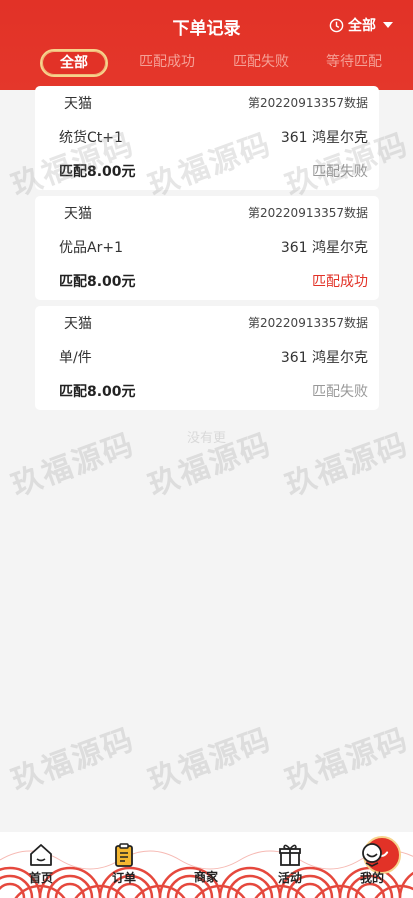 The width and height of the screenshot is (413, 898). What do you see at coordinates (91, 248) in the screenshot?
I see `product-name: 优品Ar+1` at bounding box center [91, 248].